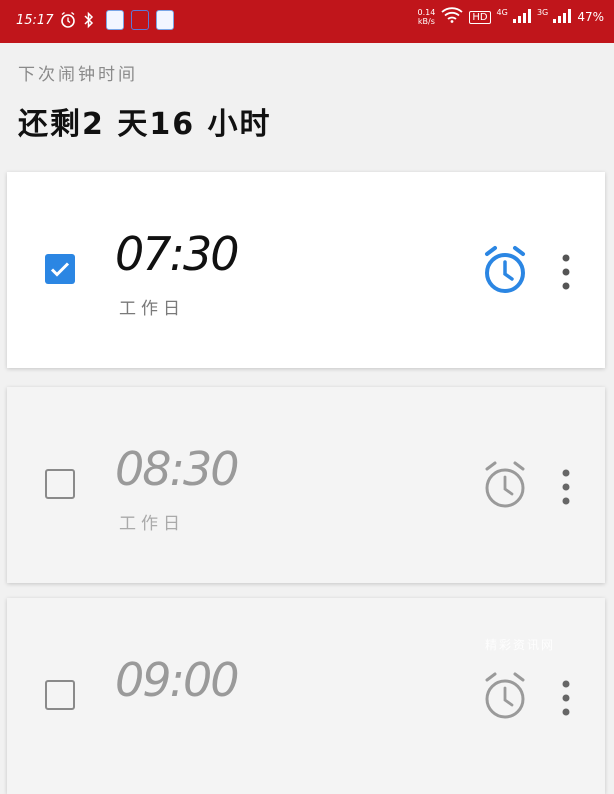 This screenshot has height=794, width=614. I want to click on signal-icon: 4G, so click(514, 17).